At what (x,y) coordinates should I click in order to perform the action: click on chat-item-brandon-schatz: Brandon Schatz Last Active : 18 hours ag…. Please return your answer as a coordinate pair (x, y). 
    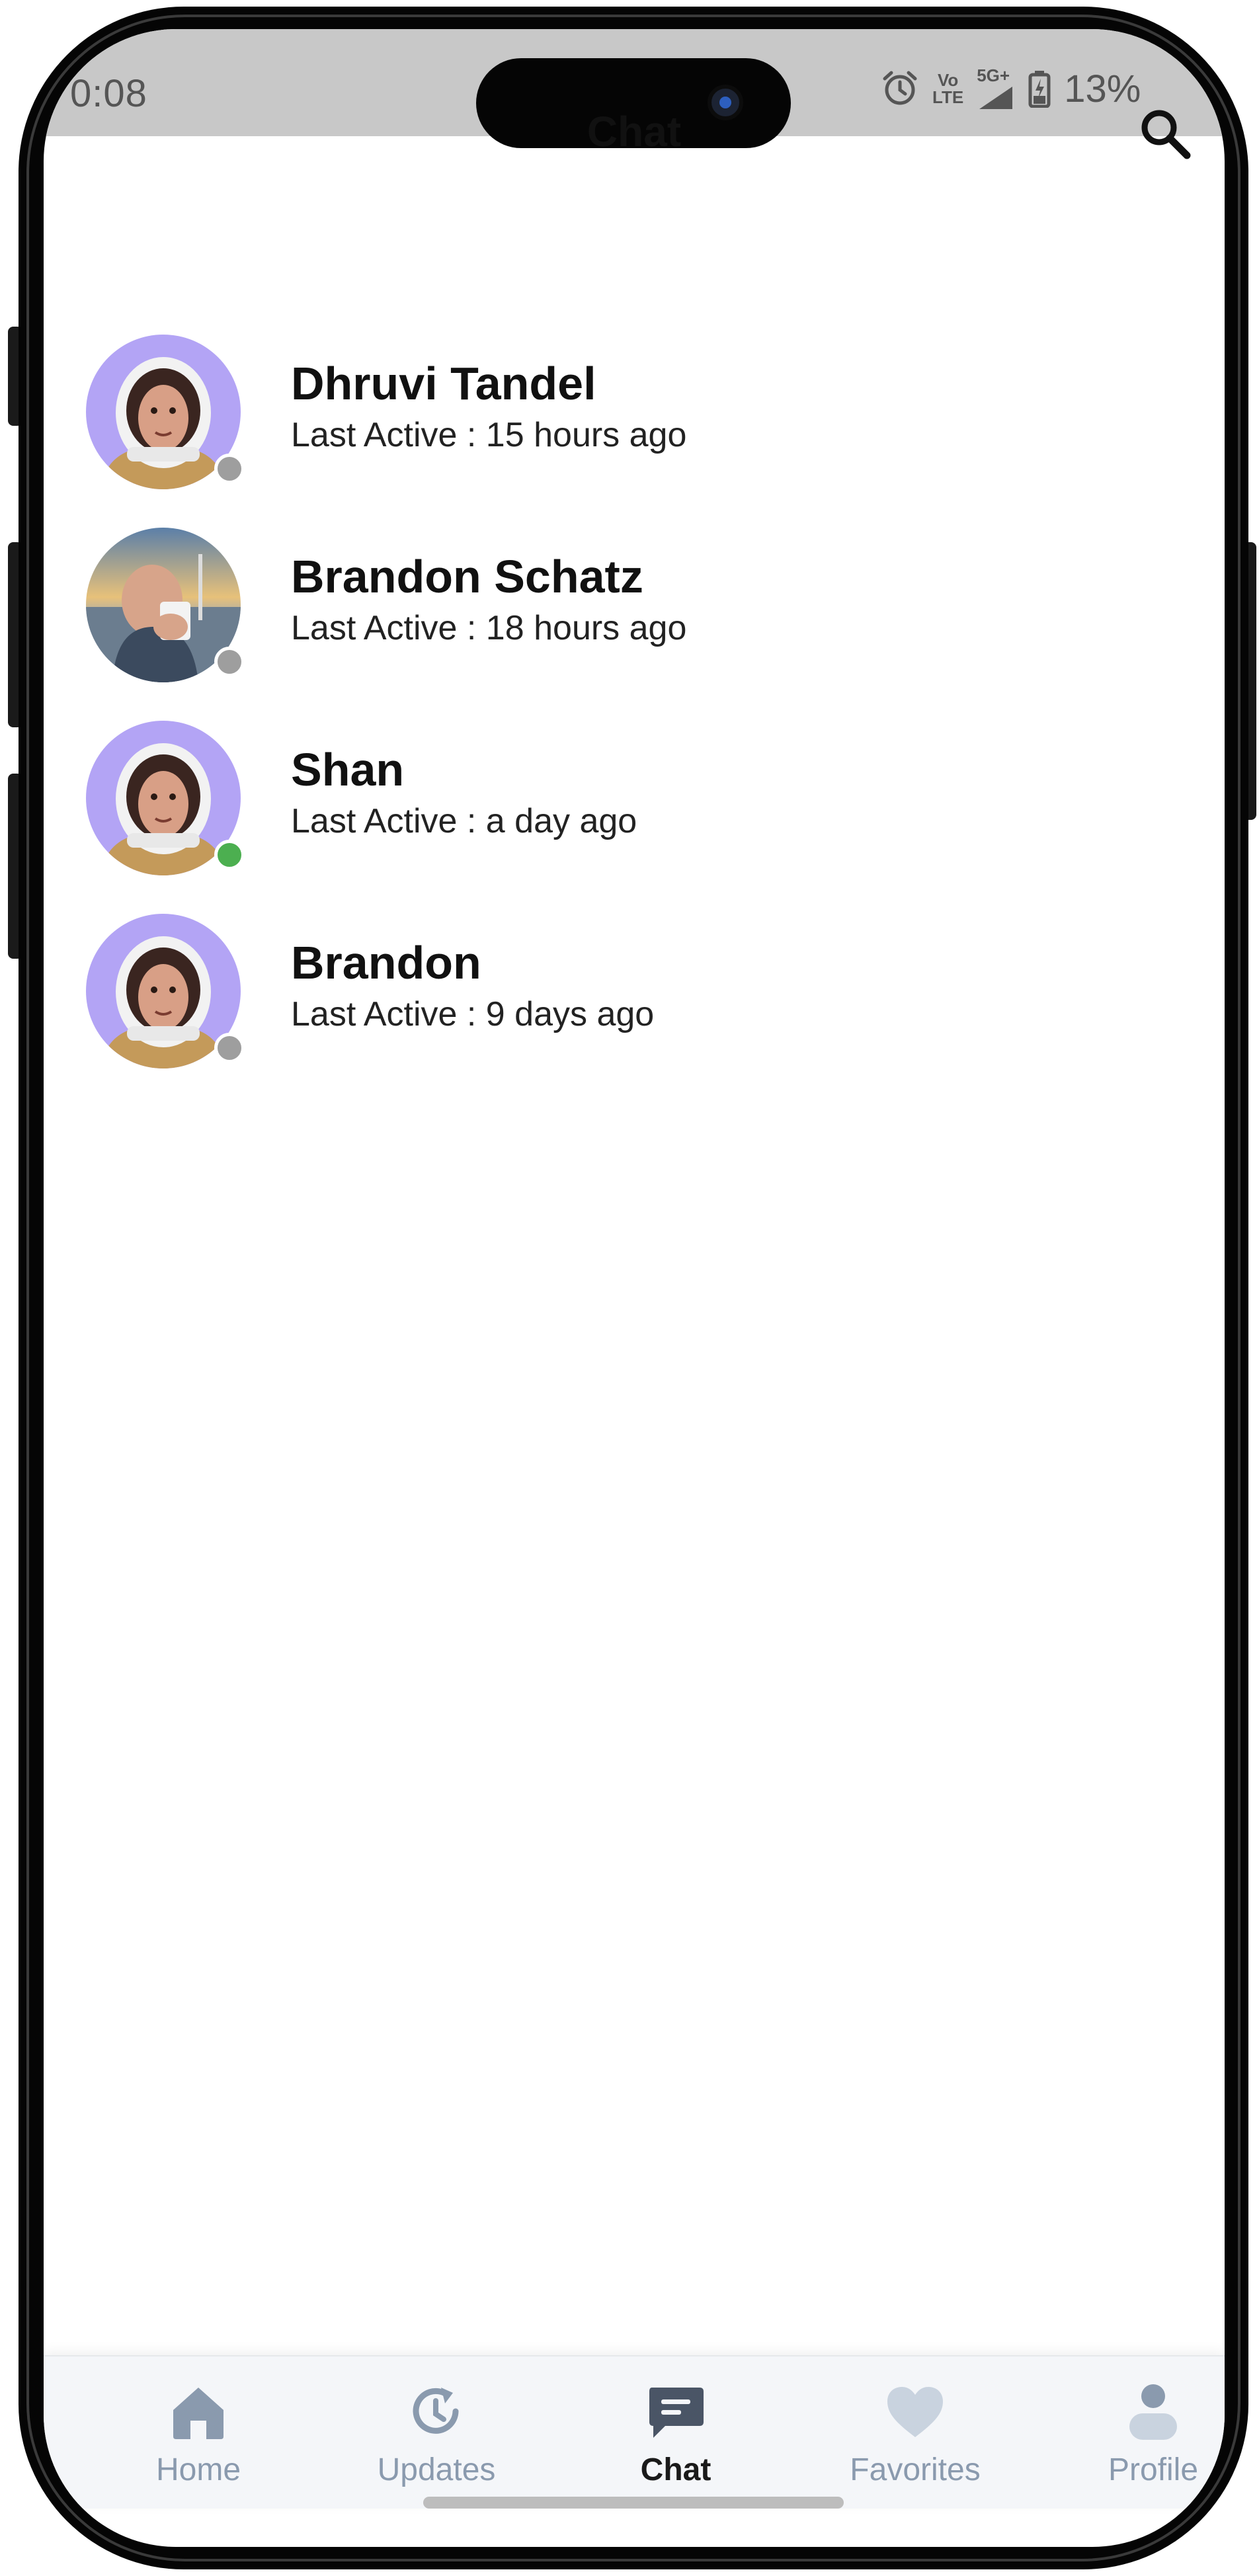
    Looking at the image, I should click on (634, 591).